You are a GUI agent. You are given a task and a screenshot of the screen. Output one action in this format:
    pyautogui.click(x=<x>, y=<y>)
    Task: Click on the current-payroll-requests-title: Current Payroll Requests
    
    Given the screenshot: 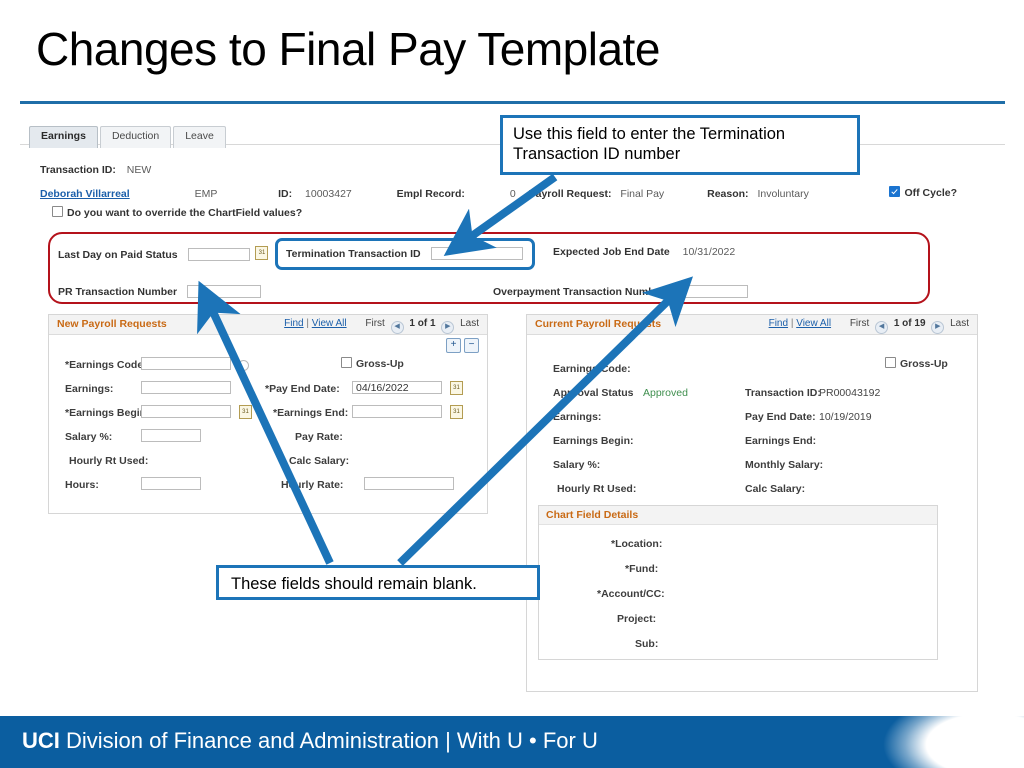 What is the action you would take?
    pyautogui.click(x=598, y=324)
    